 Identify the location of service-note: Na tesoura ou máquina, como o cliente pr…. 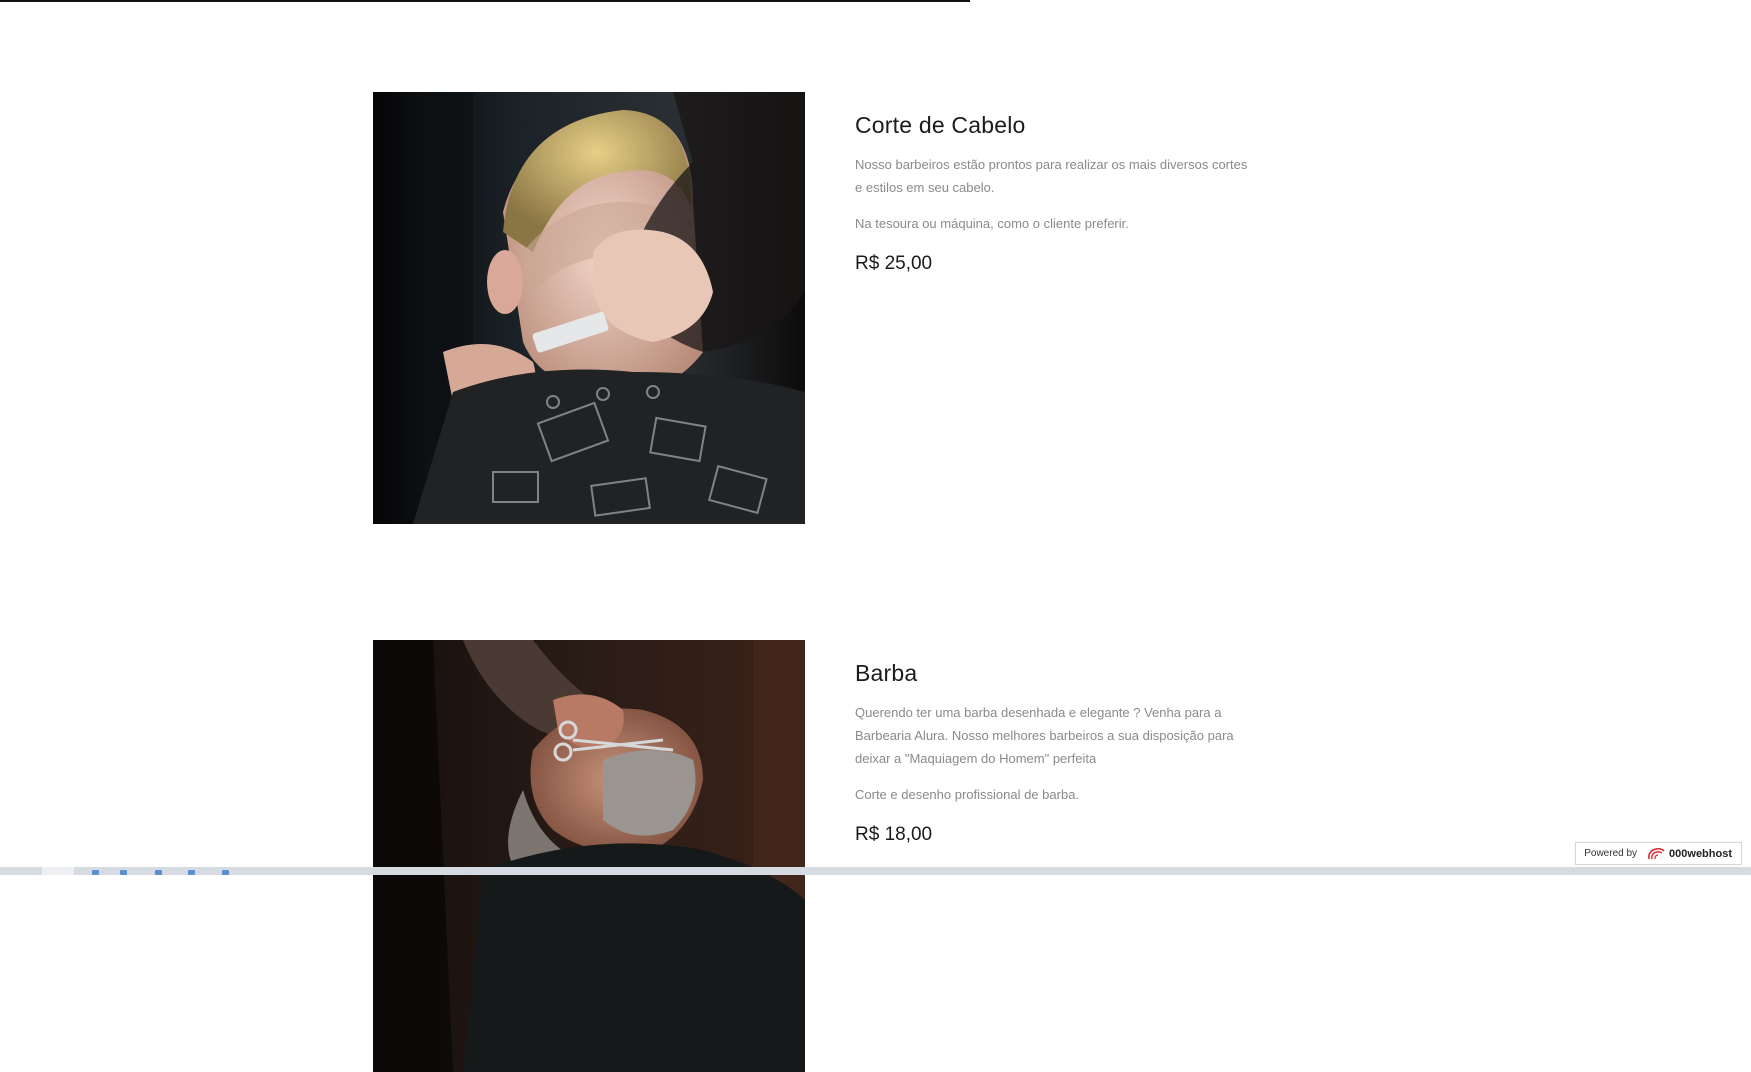
(1054, 223).